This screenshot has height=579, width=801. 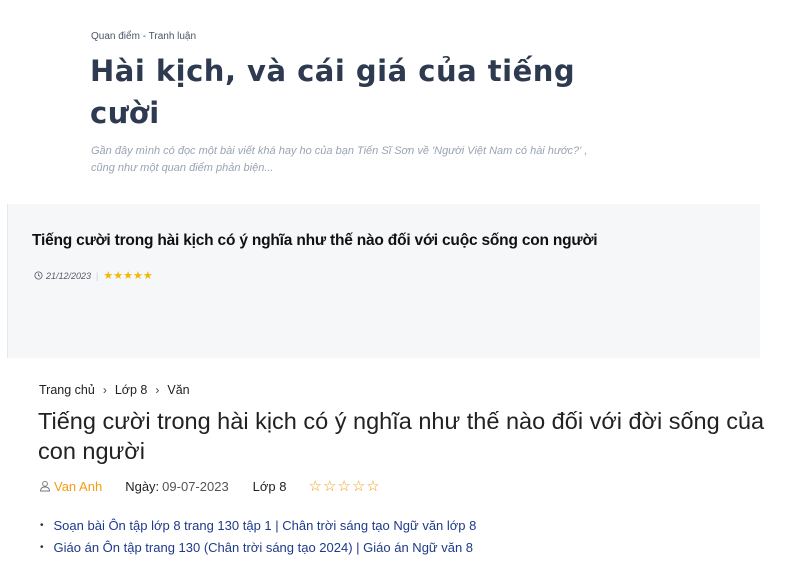 What do you see at coordinates (270, 486) in the screenshot?
I see `grade-label: Lớp 8` at bounding box center [270, 486].